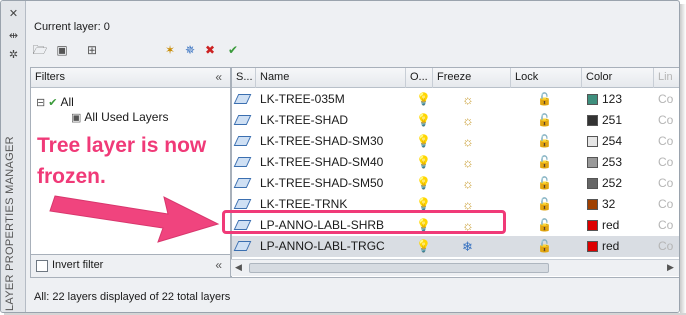  Describe the element at coordinates (72, 27) in the screenshot. I see `current-layer-label: Current layer: 0` at that location.